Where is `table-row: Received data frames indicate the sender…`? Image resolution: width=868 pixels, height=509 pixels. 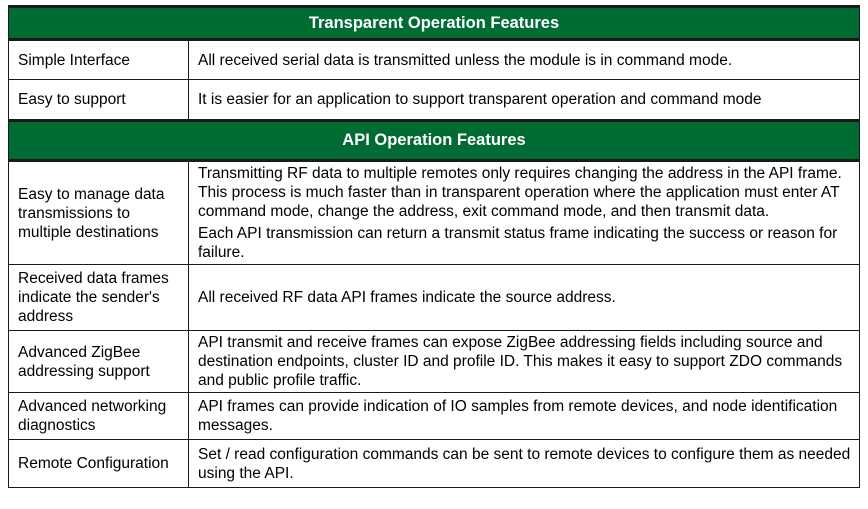 table-row: Received data frames indicate the sender… is located at coordinates (434, 297).